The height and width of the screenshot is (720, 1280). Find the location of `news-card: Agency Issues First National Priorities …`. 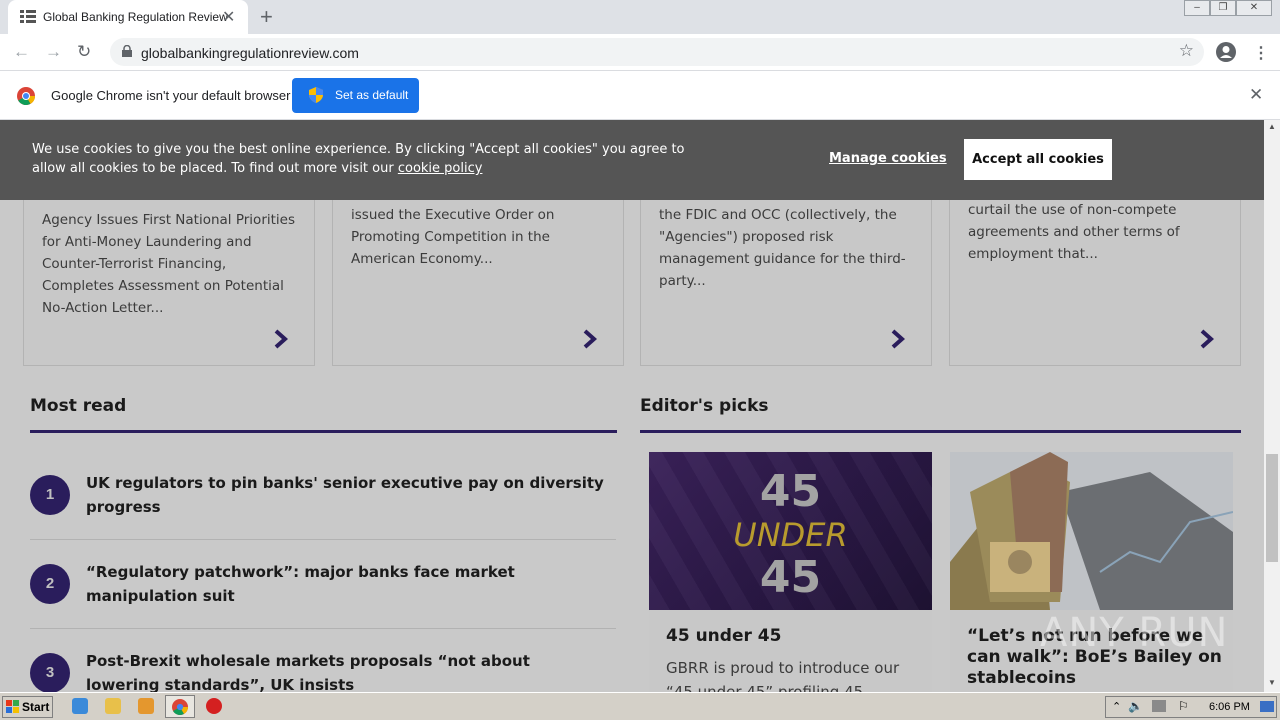

news-card: Agency Issues First National Priorities … is located at coordinates (169, 273).